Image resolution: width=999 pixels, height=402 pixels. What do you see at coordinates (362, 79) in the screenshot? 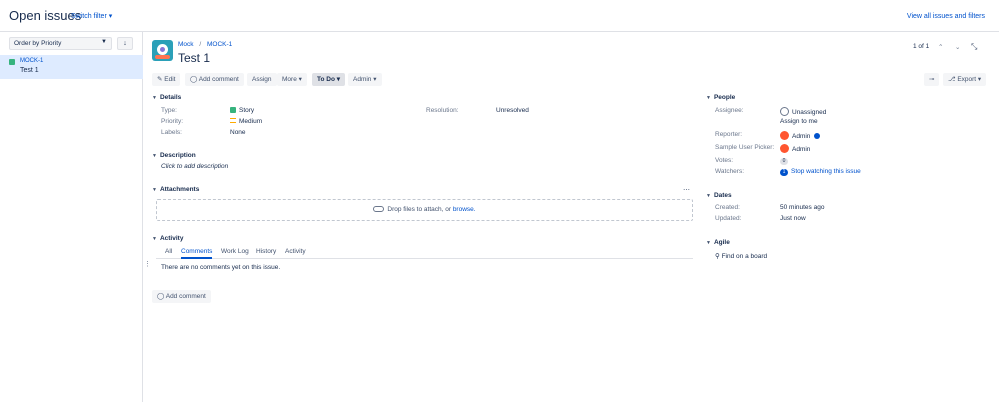
I see `admin-label: Admin` at bounding box center [362, 79].